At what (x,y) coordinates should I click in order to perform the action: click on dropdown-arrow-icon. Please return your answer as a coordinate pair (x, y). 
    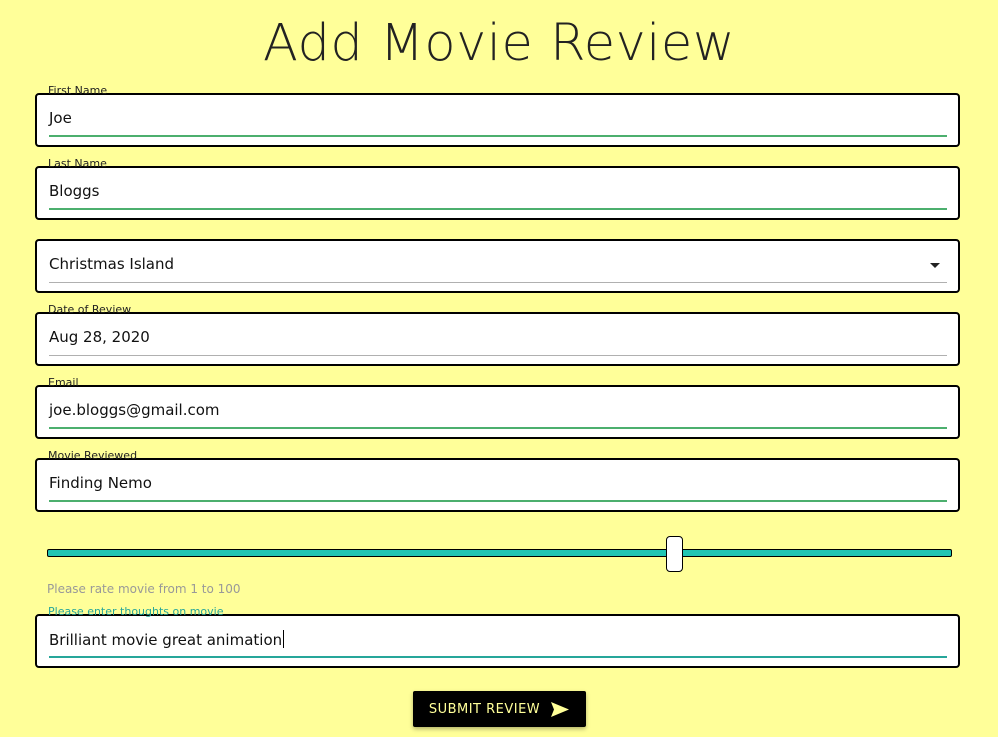
    Looking at the image, I should click on (935, 265).